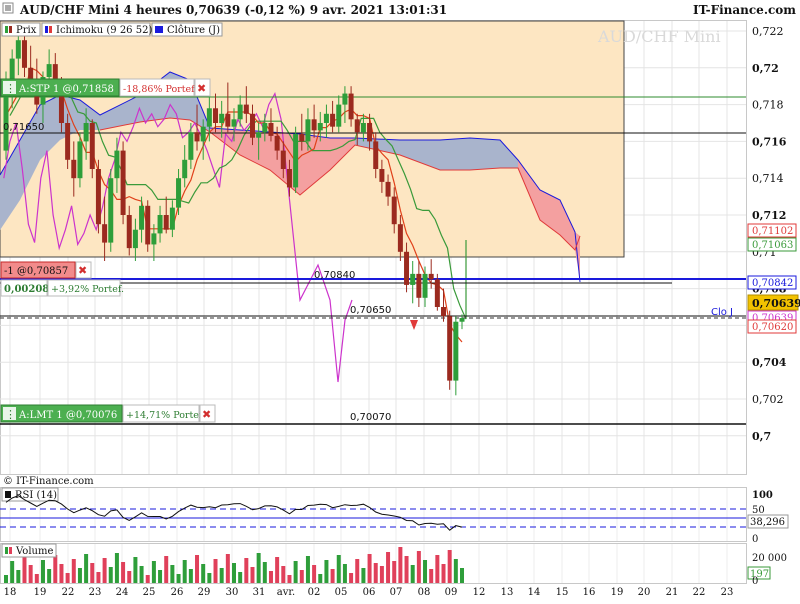 Image resolution: width=800 pixels, height=604 pixels. I want to click on svg-text: 38,296, so click(767, 522).